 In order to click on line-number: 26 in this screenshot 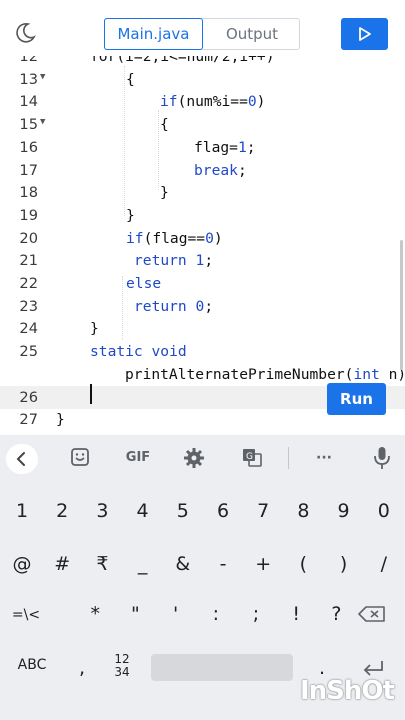, I will do `click(28, 397)`.